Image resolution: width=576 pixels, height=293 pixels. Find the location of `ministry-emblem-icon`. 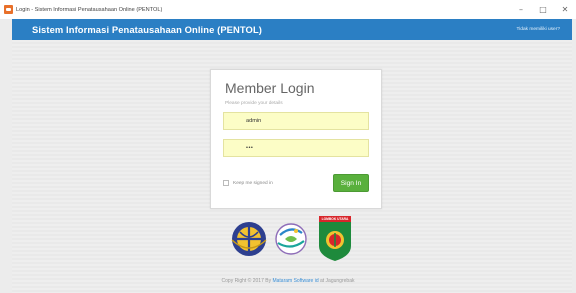

ministry-emblem-icon is located at coordinates (249, 239).